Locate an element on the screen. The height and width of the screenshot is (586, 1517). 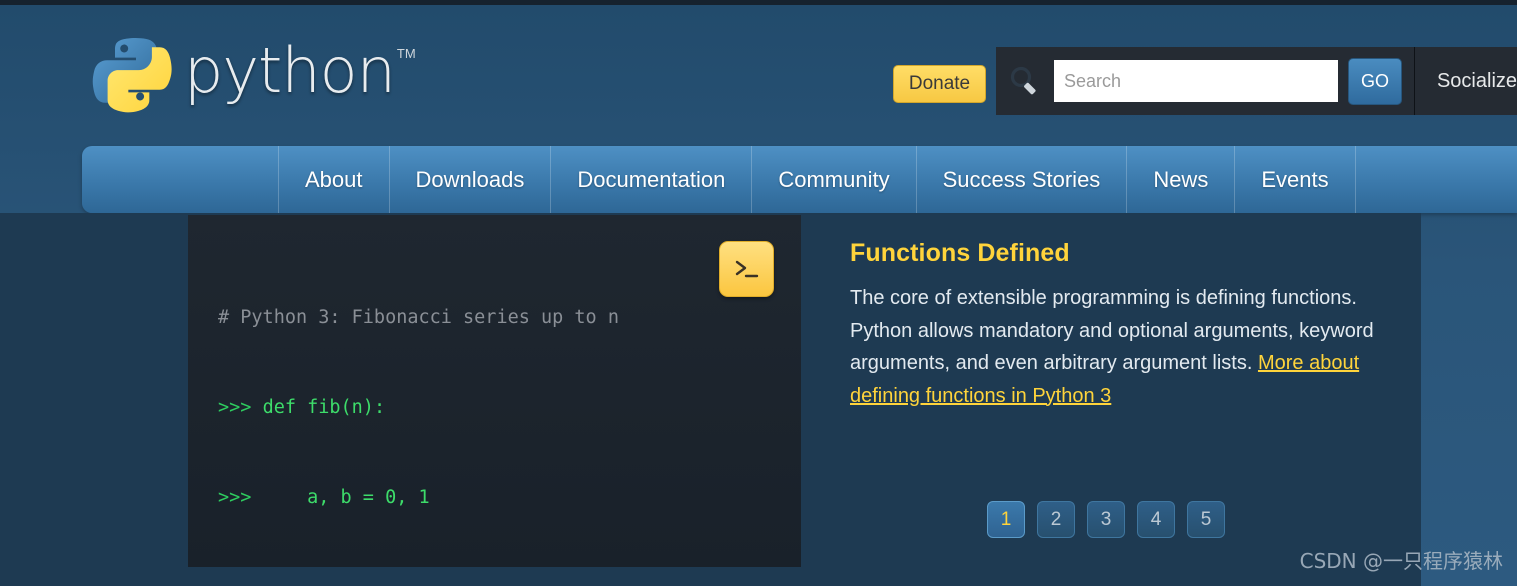
utility-bar: GO Socialize is located at coordinates (1256, 81).